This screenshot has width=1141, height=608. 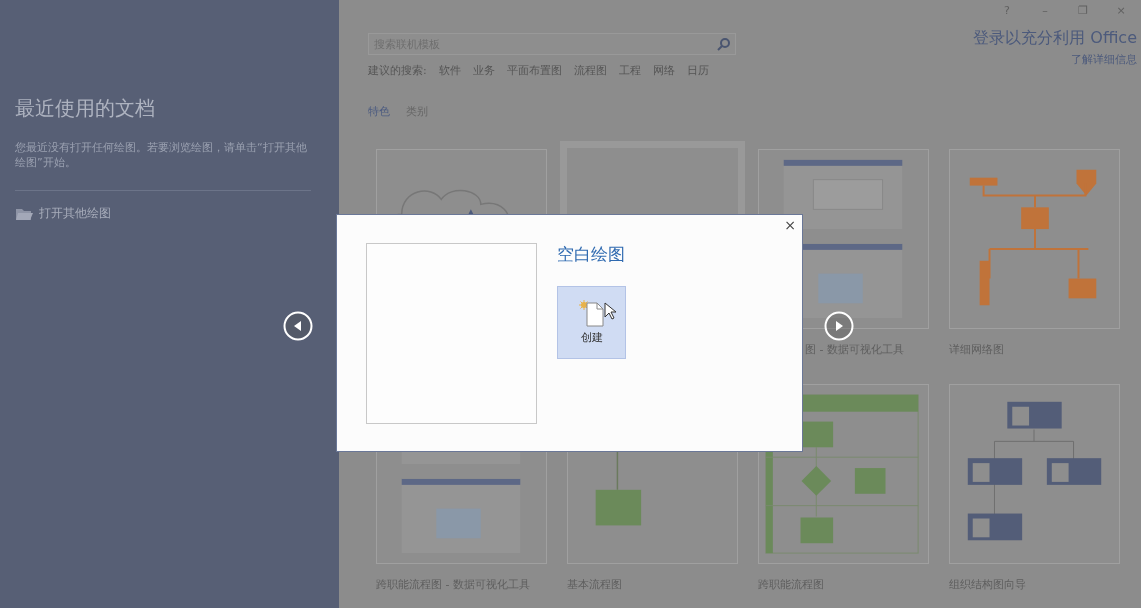 What do you see at coordinates (591, 254) in the screenshot?
I see `dialog-title: 空白绘图` at bounding box center [591, 254].